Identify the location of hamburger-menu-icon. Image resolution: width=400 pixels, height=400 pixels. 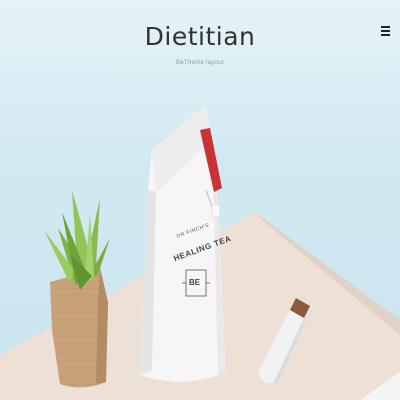
(385, 31).